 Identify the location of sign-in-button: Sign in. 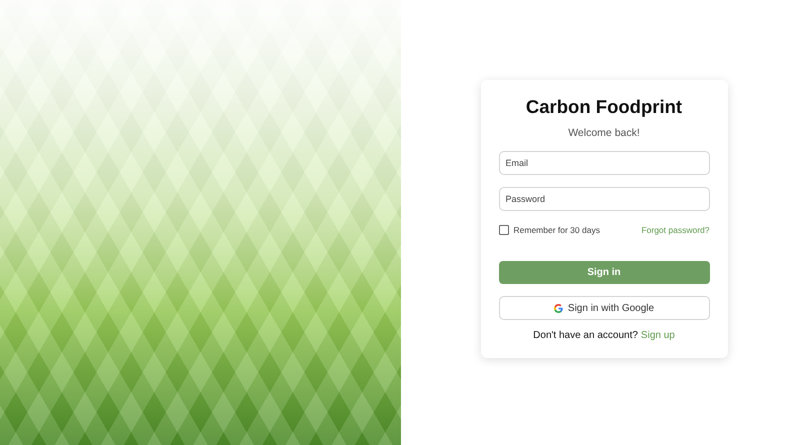
(604, 272).